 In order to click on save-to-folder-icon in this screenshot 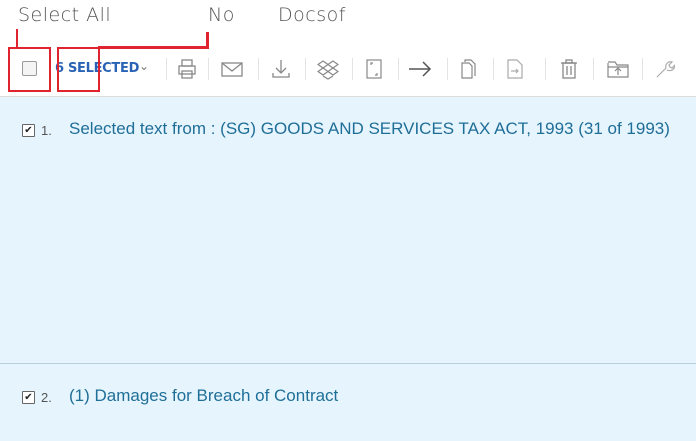, I will do `click(618, 69)`.